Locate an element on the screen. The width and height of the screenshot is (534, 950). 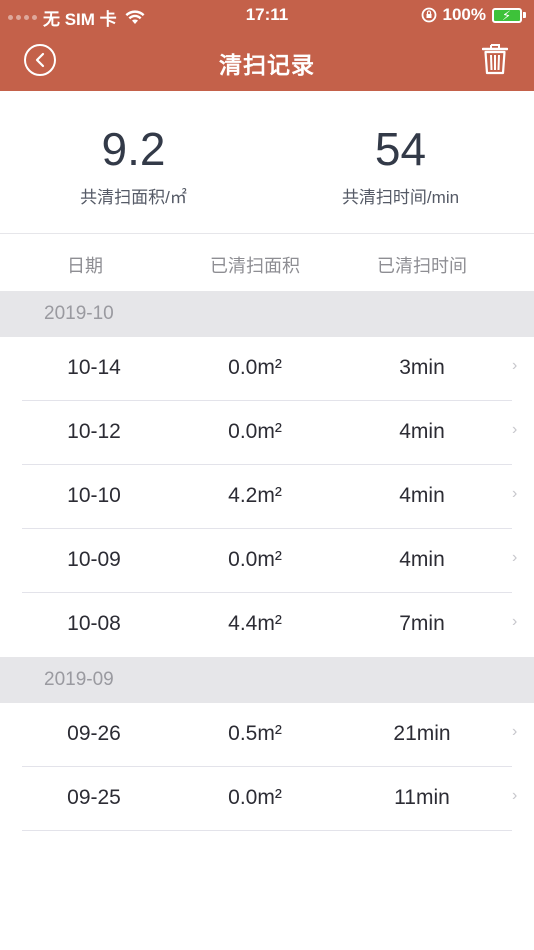
column-headers: 日期 已清扫面积 已清扫时间 is located at coordinates (267, 263).